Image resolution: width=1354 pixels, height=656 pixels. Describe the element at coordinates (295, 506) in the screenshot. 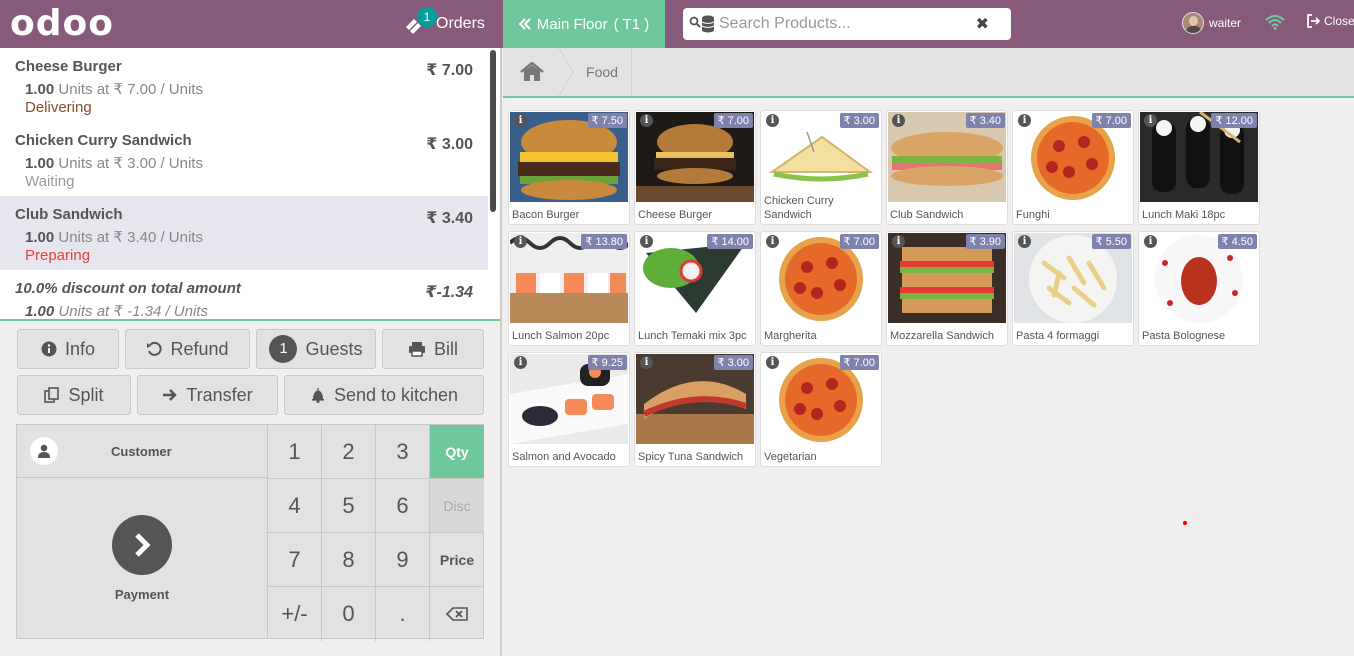

I see `numpad-key-4: 4` at that location.